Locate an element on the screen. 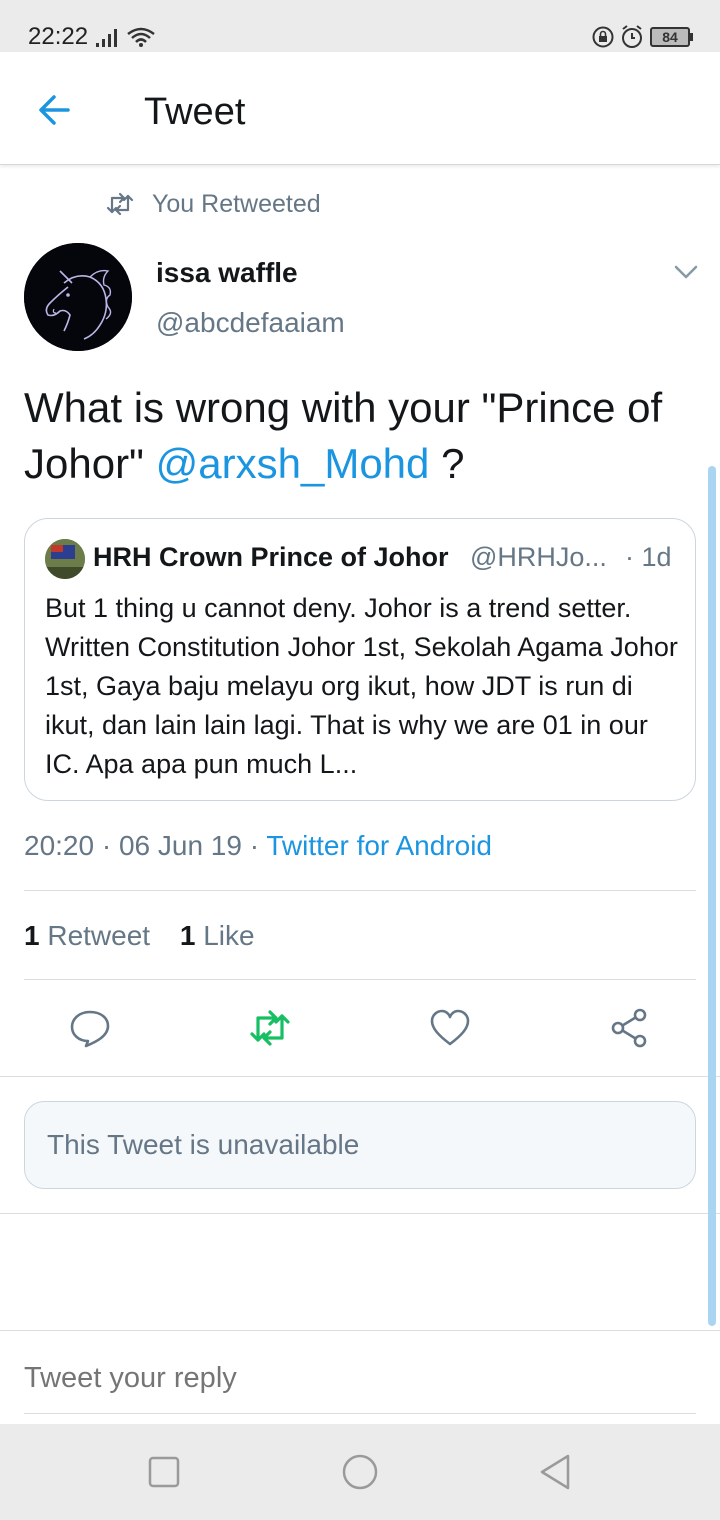 This screenshot has height=1520, width=720. avatar is located at coordinates (78, 297).